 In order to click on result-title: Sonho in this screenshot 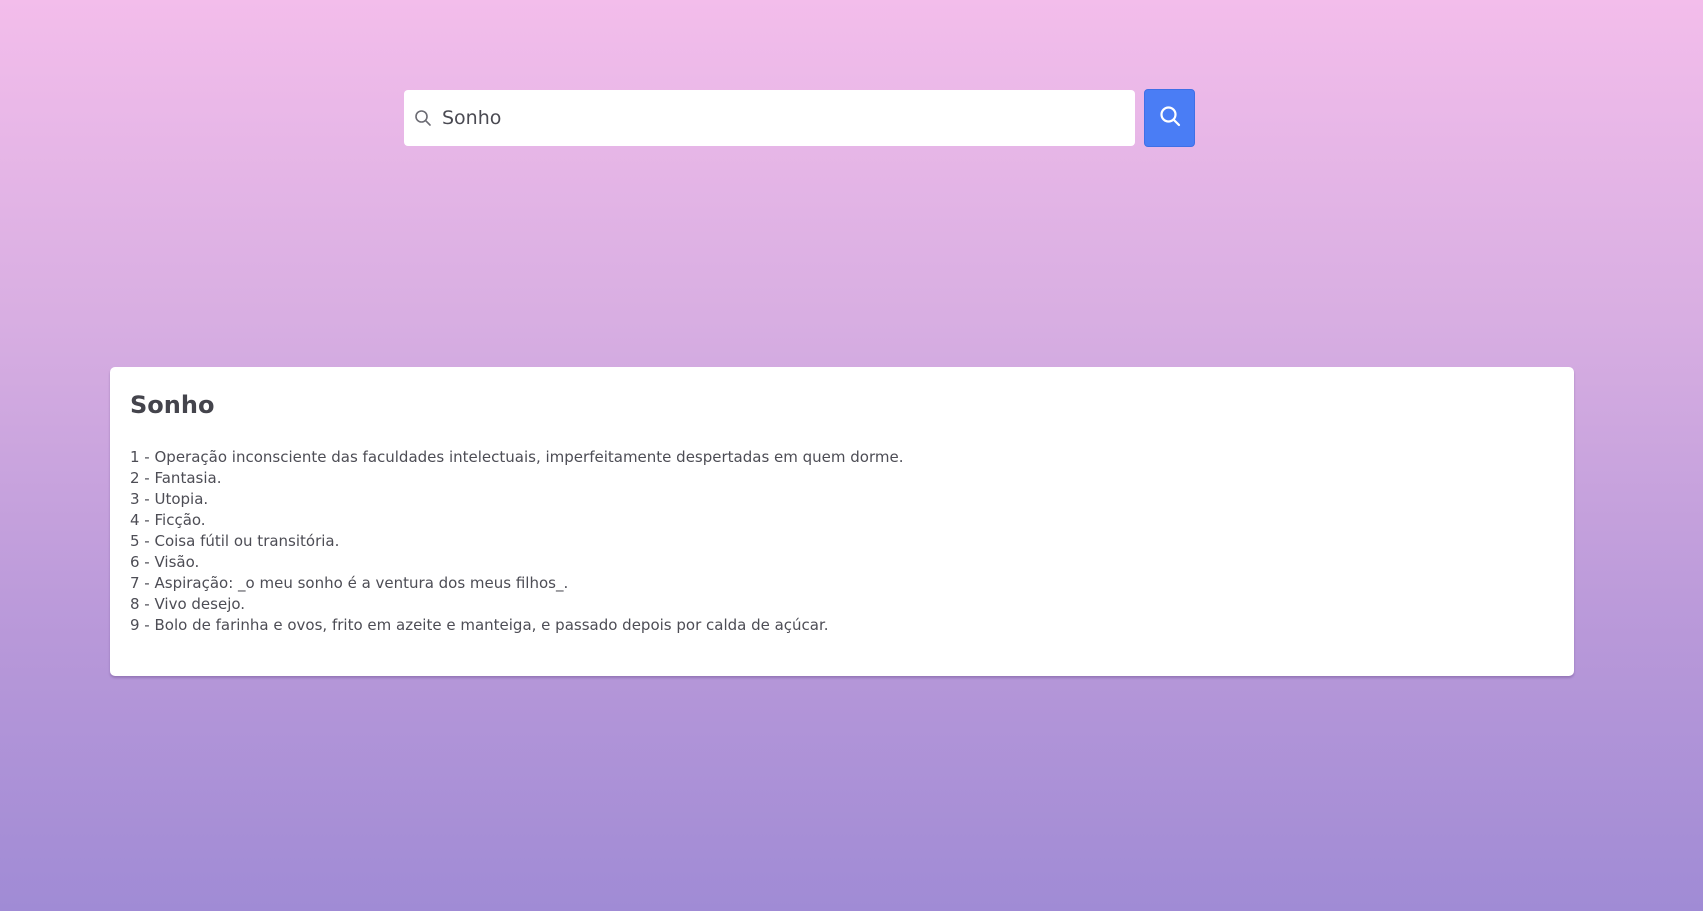, I will do `click(172, 405)`.